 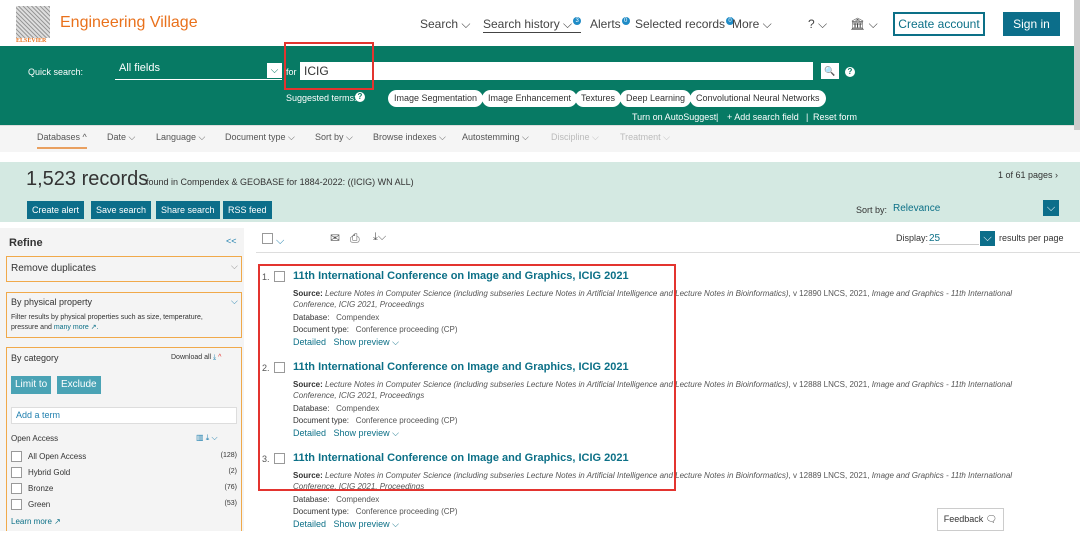 What do you see at coordinates (758, 98) in the screenshot?
I see `suggestion-chip: Convolutional Neural Networks` at bounding box center [758, 98].